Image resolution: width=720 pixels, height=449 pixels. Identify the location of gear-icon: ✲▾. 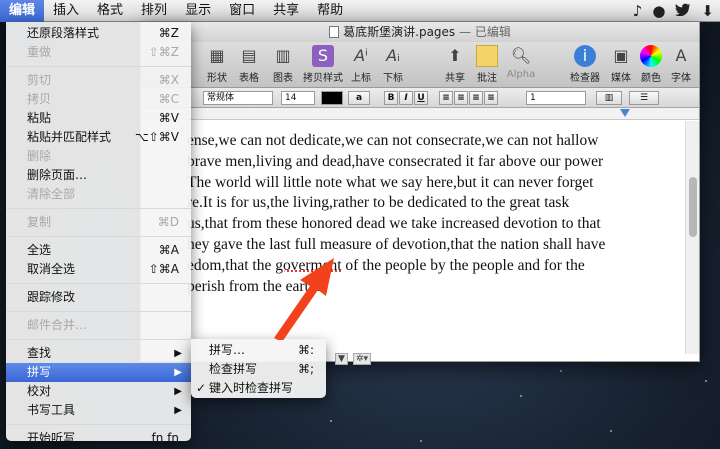
(362, 359).